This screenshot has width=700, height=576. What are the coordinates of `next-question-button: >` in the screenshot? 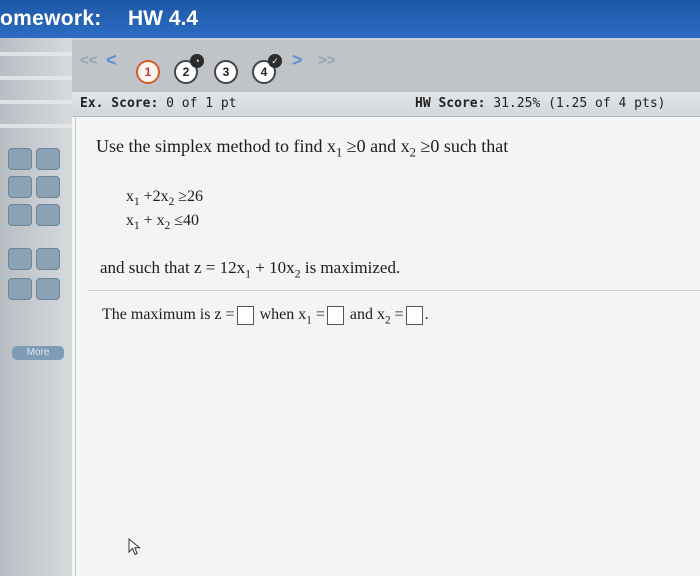 It's located at (297, 60).